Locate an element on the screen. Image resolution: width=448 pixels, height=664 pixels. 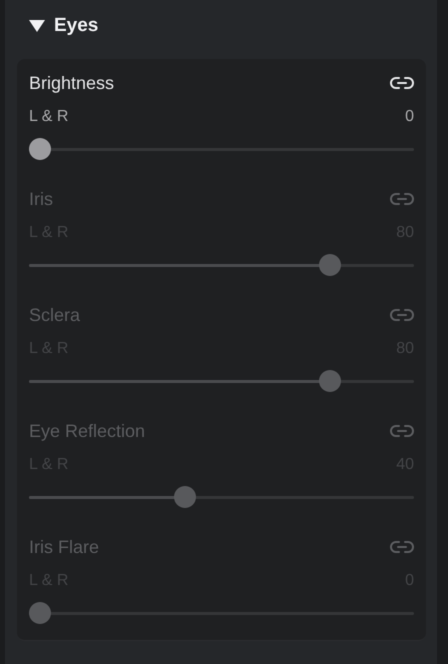
caret-icon is located at coordinates (37, 26).